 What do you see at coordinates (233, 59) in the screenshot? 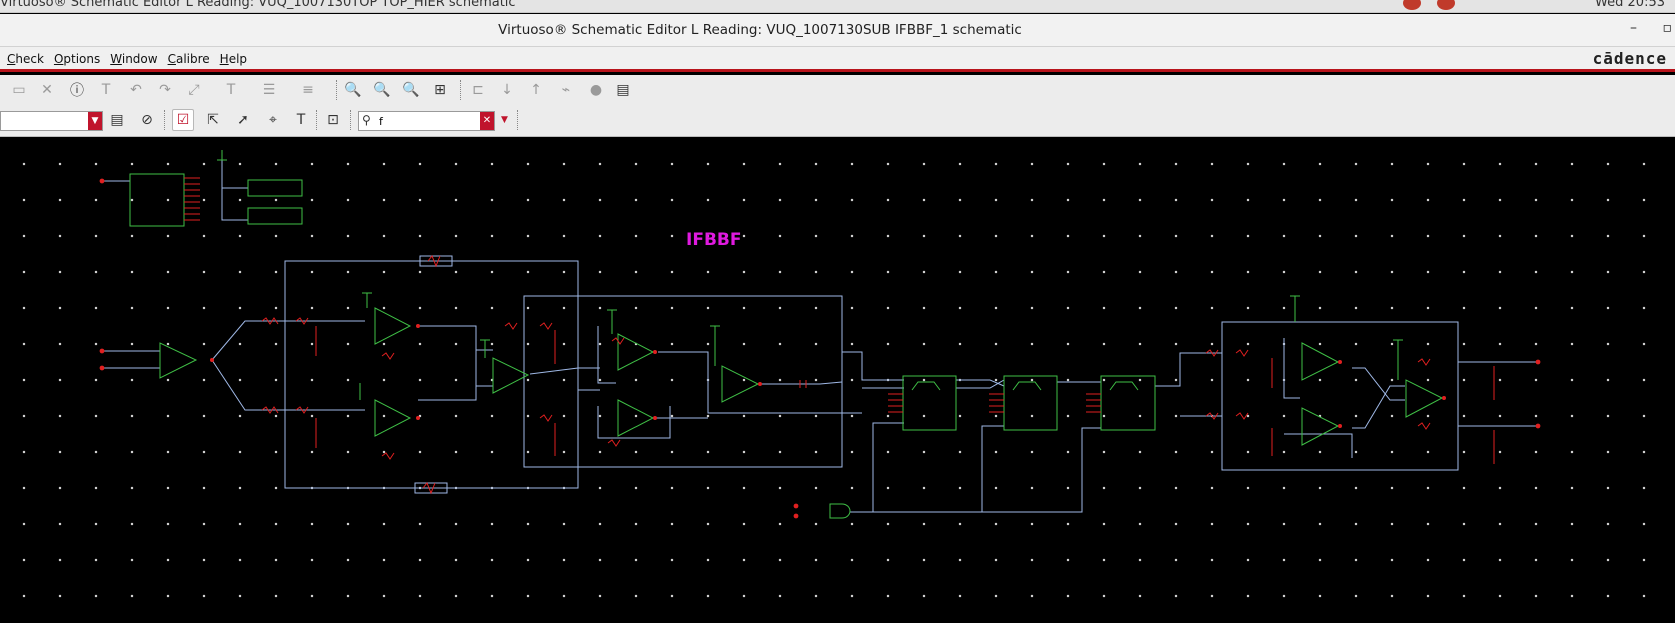
I see `menu-help: Help` at bounding box center [233, 59].